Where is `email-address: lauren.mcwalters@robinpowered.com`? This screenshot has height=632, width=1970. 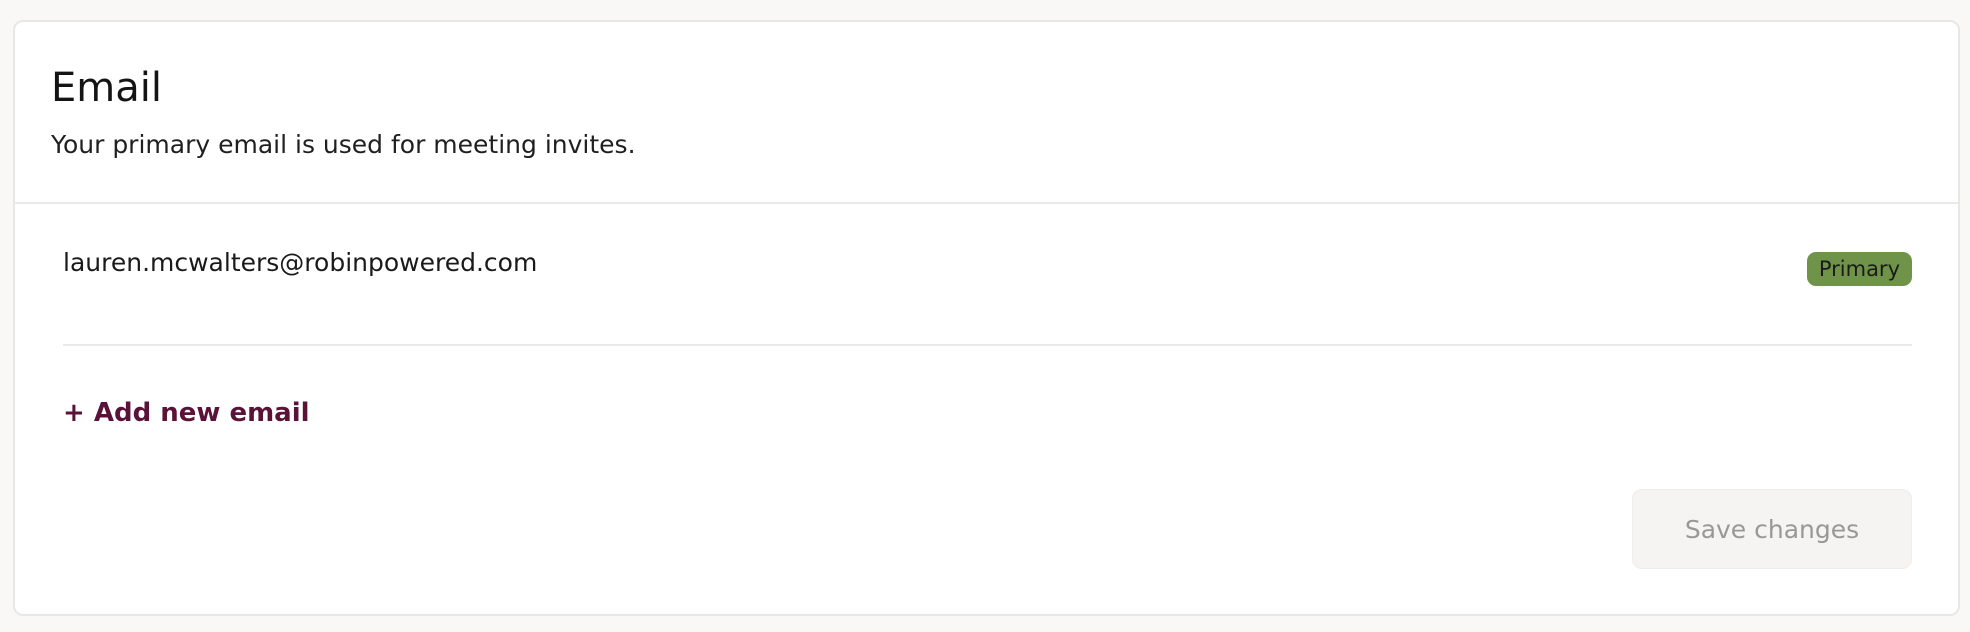
email-address: lauren.mcwalters@robinpowered.com is located at coordinates (300, 262).